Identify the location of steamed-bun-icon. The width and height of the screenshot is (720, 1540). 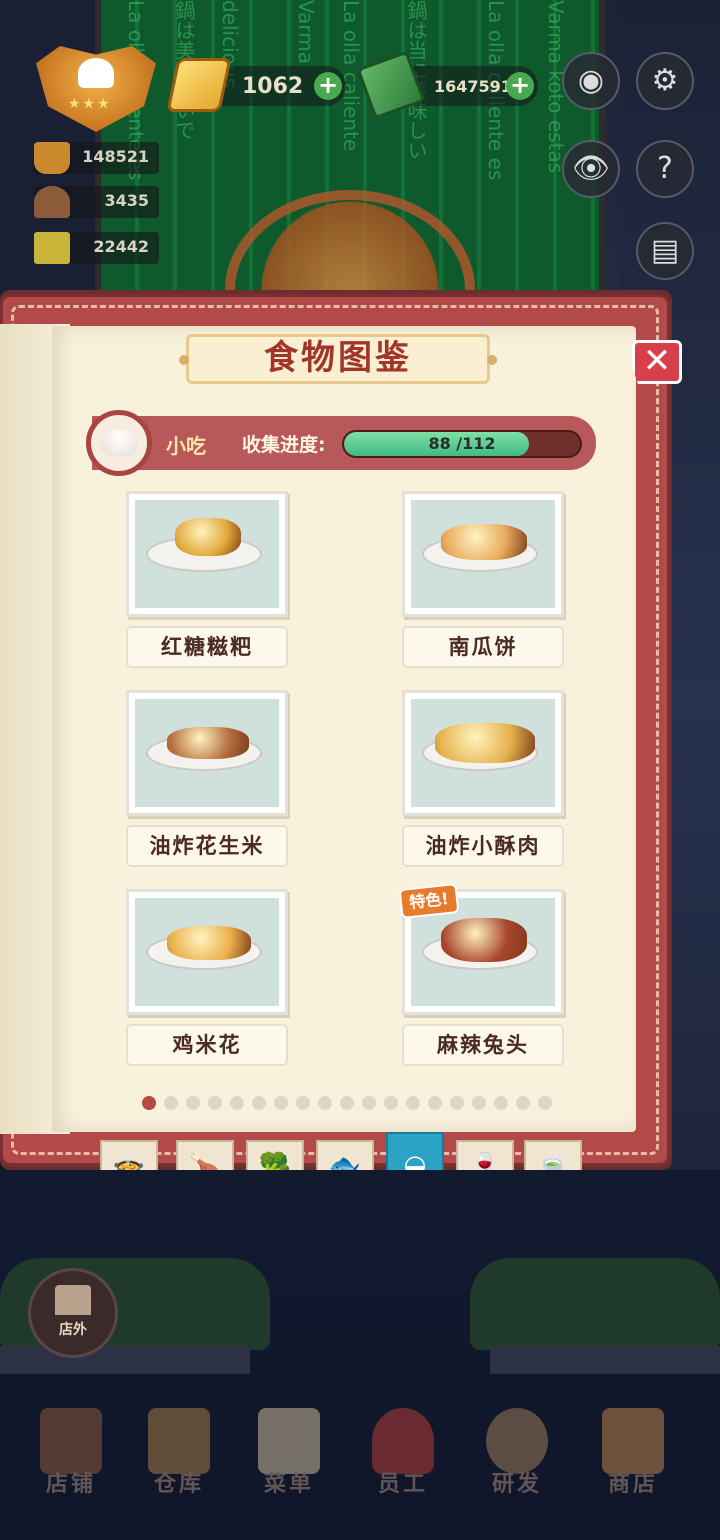
(119, 443).